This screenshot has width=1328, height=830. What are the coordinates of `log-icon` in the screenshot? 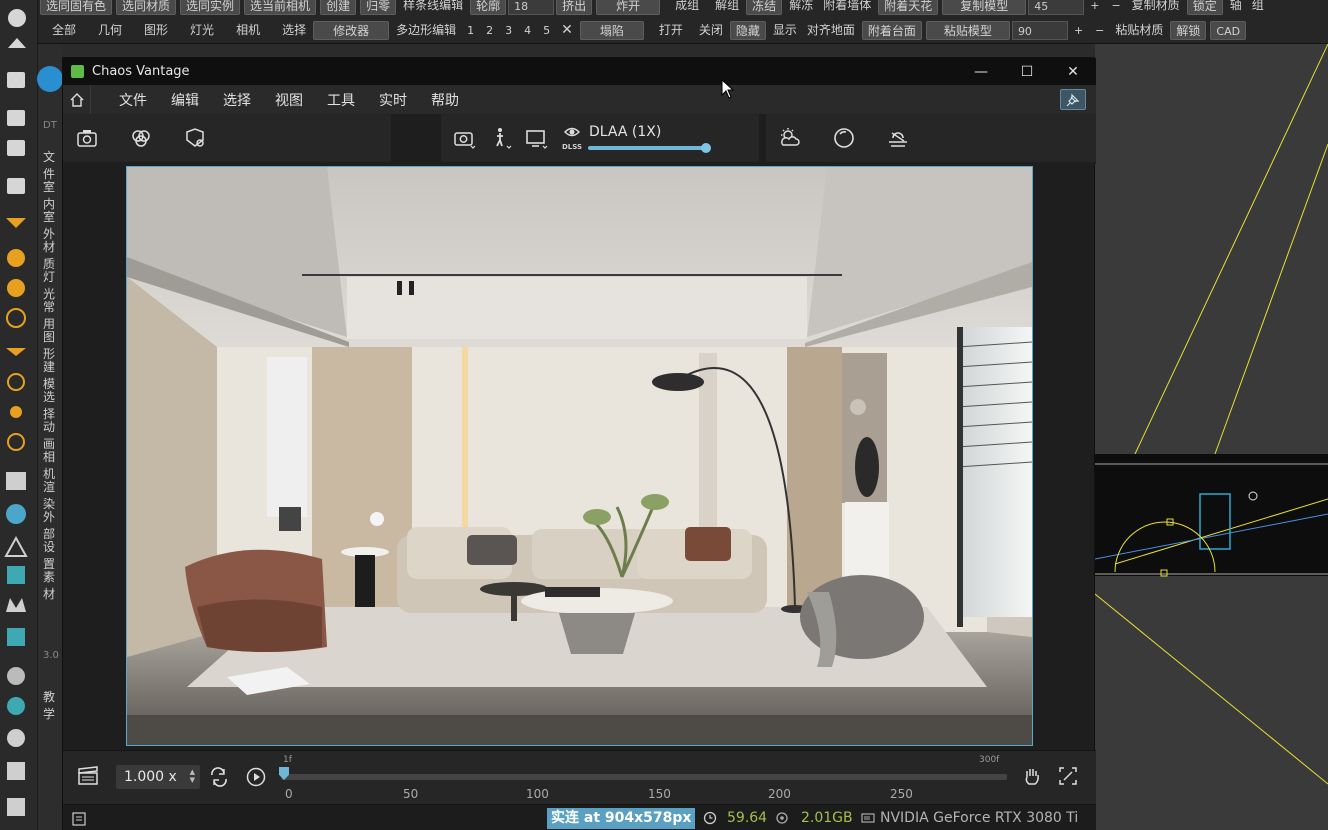 It's located at (79, 819).